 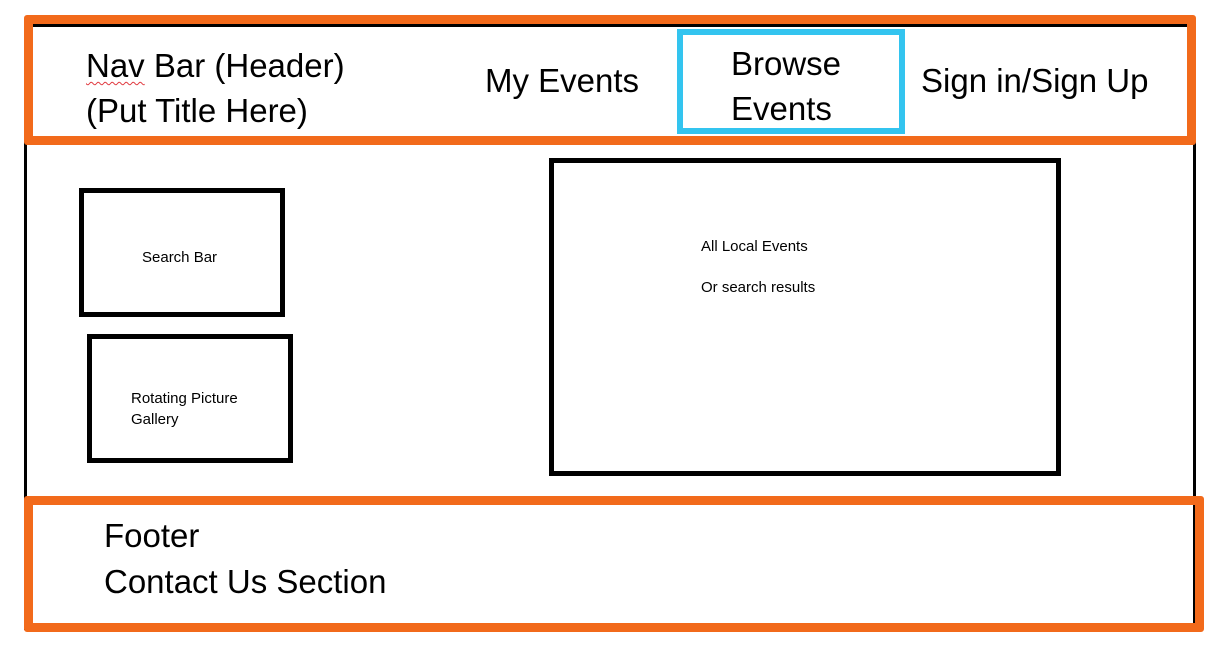 What do you see at coordinates (245, 558) in the screenshot?
I see `footer-text: Footer Contact Us Section` at bounding box center [245, 558].